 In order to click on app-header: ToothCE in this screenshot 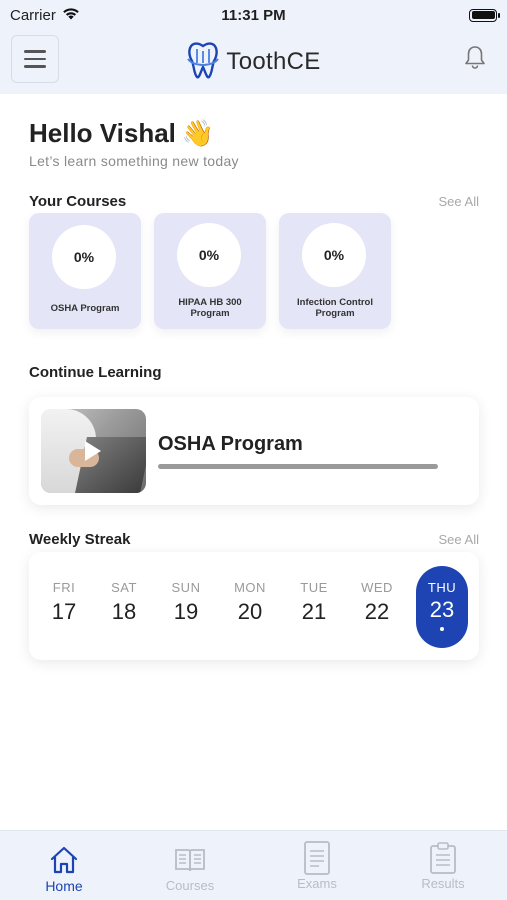, I will do `click(253, 62)`.